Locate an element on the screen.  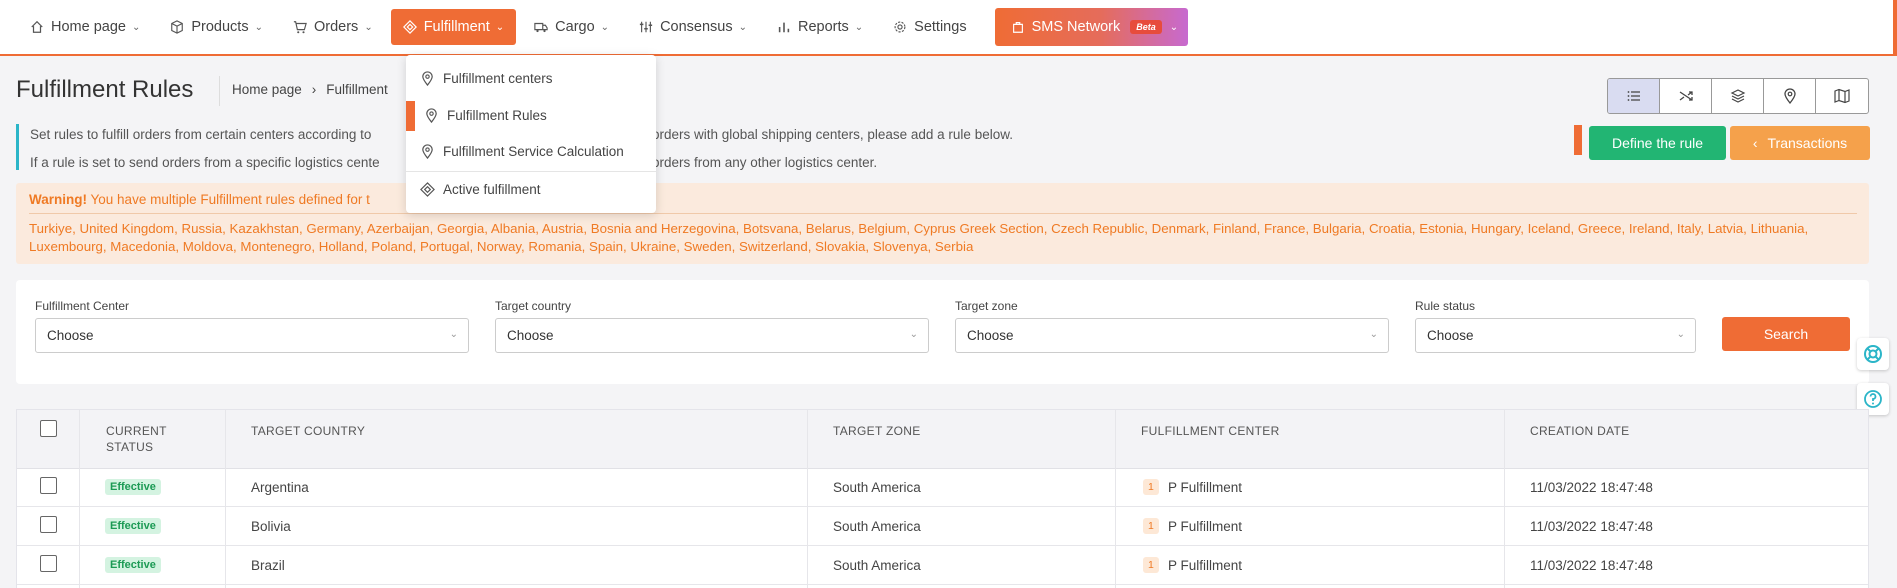
menu-item-service-calculation: Fulfillment Service Calculation is located at coordinates (531, 151).